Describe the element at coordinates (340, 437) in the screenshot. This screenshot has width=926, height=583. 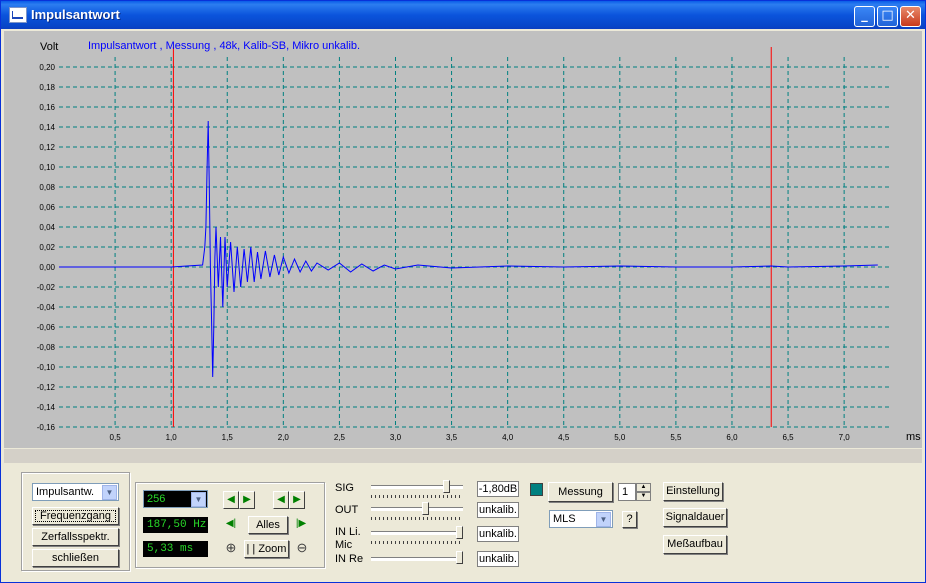
I see `x-tick-label: 2,5` at that location.